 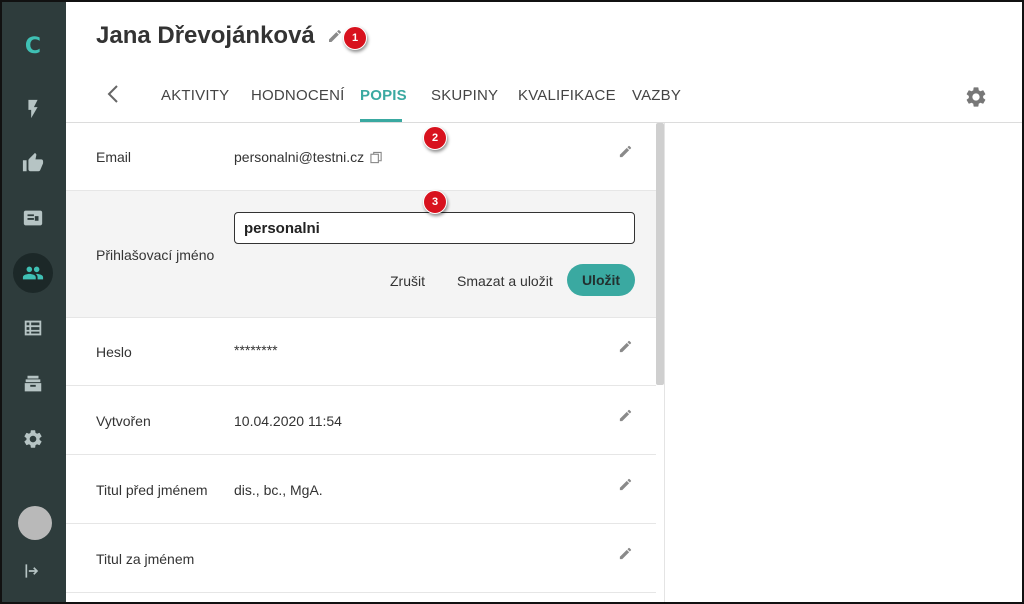 I want to click on view-settings-button, so click(x=976, y=97).